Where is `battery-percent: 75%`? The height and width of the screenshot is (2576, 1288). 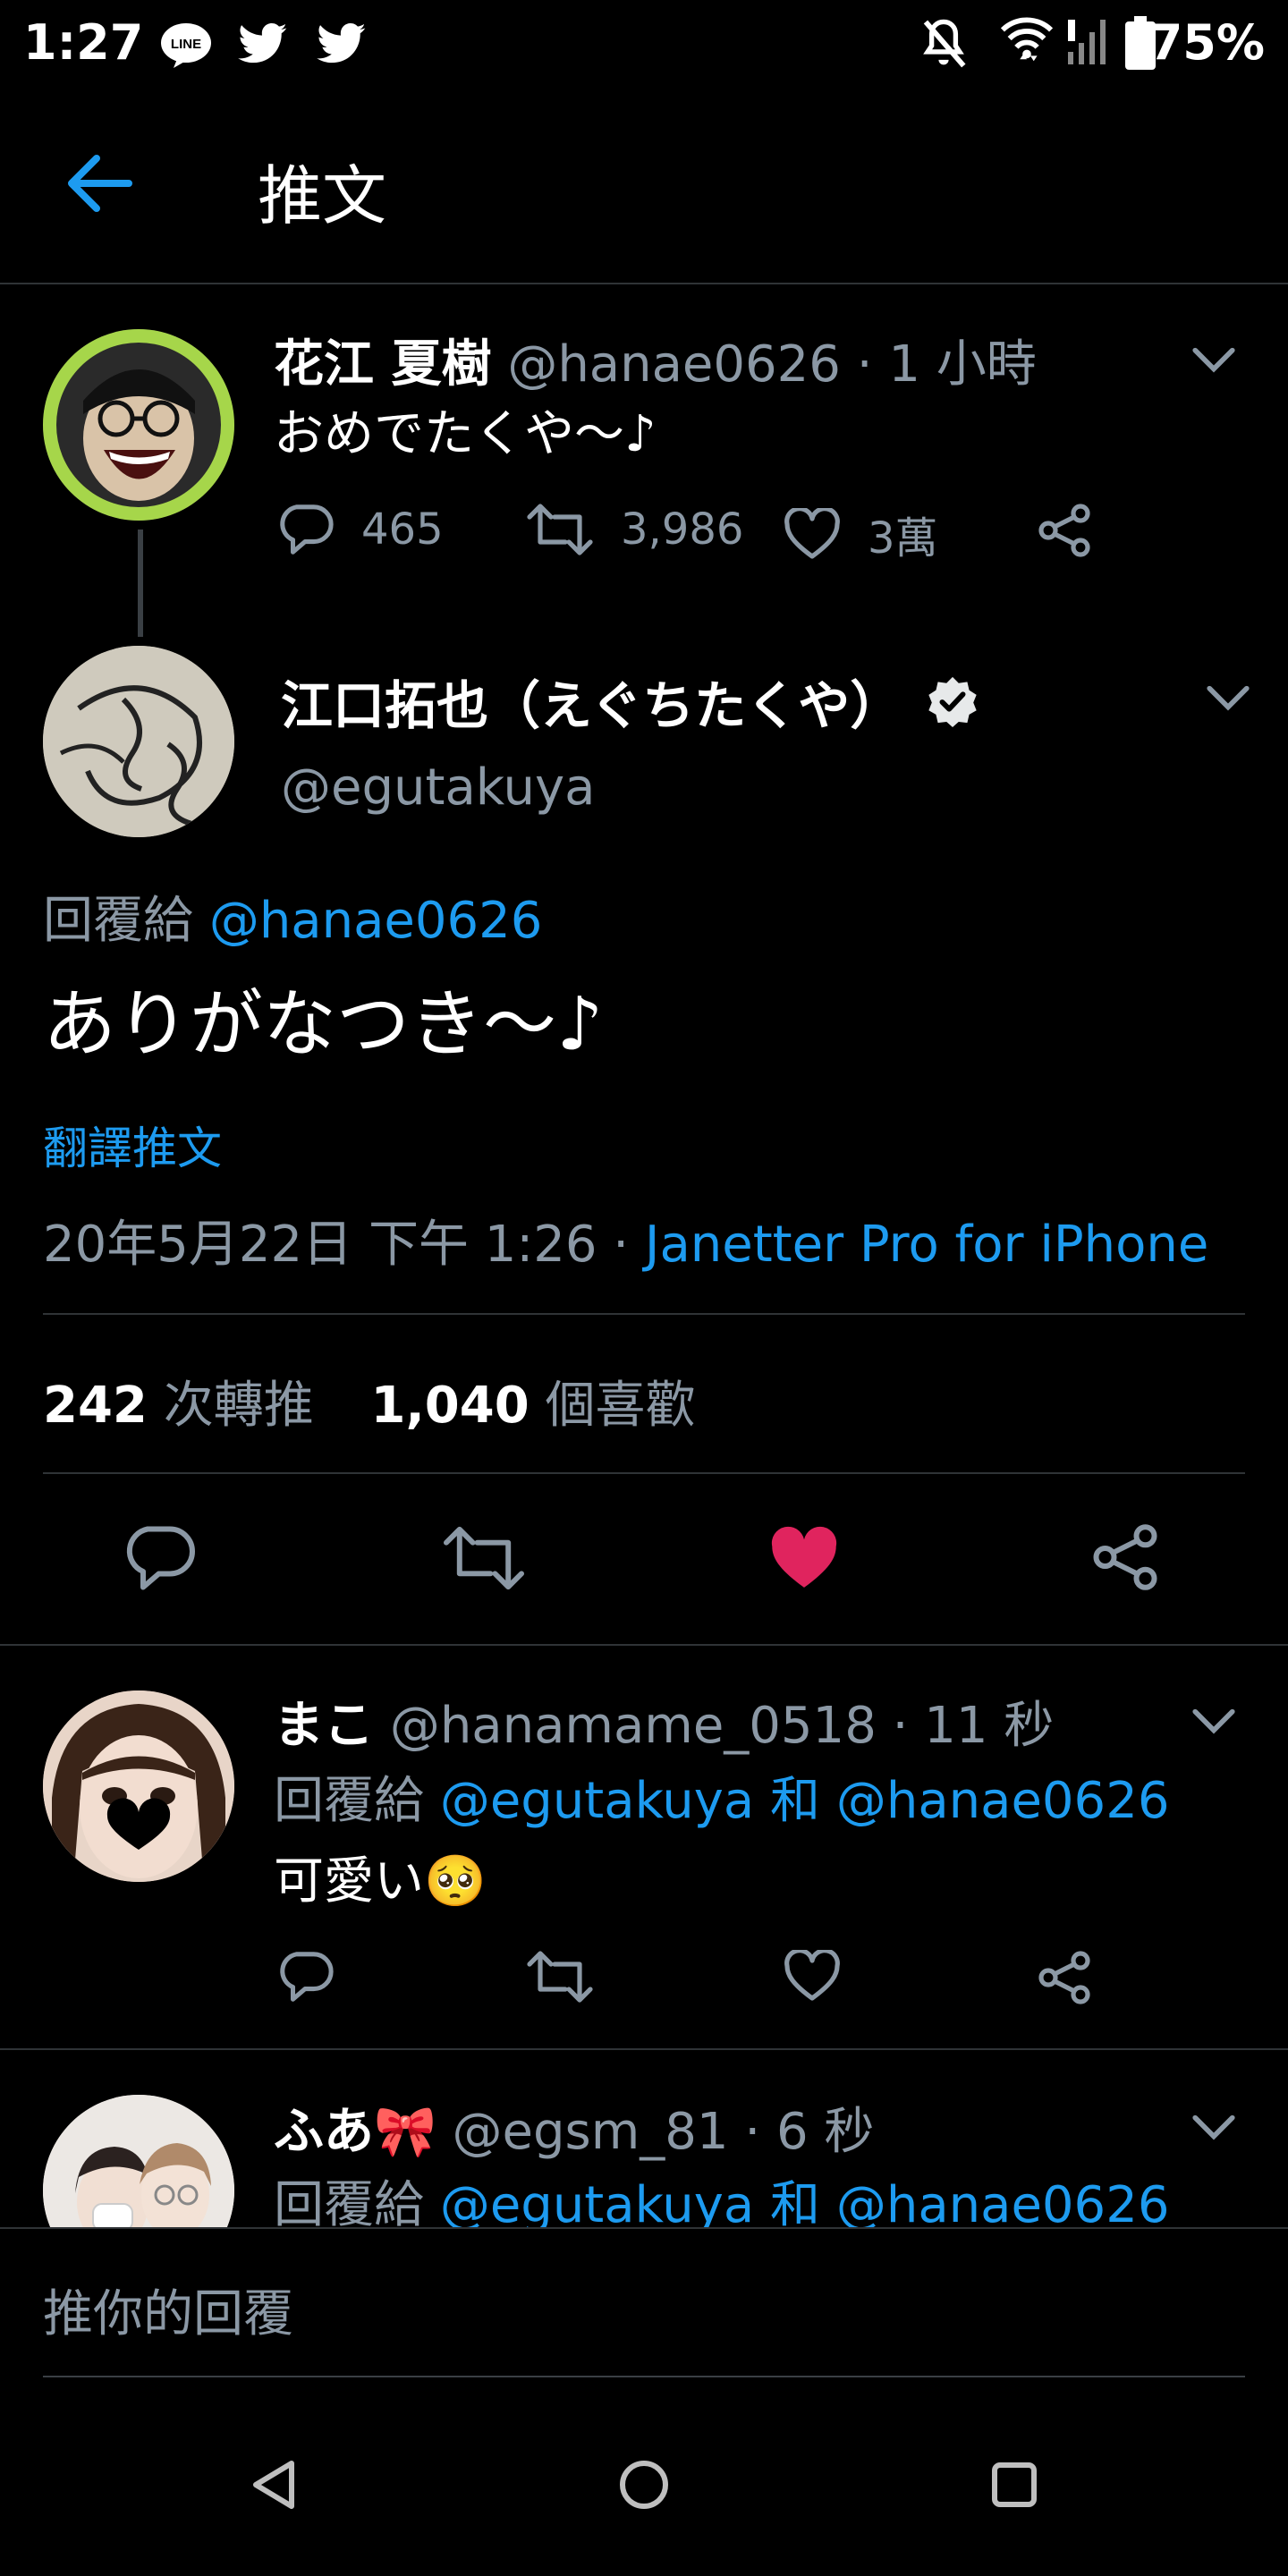 battery-percent: 75% is located at coordinates (1206, 42).